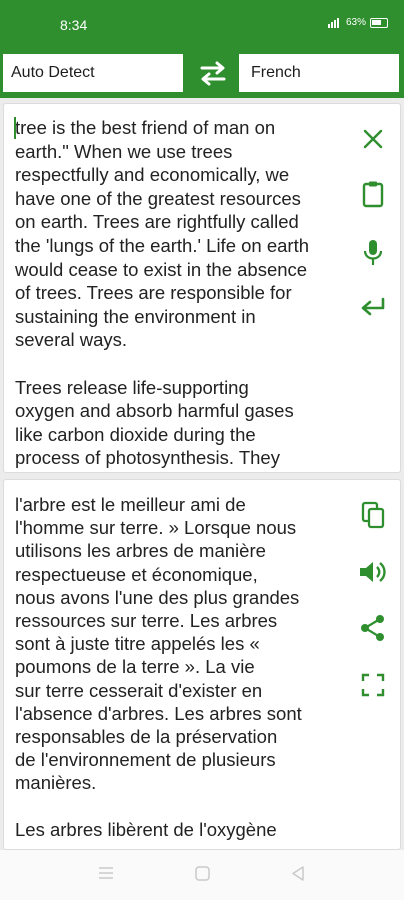  Describe the element at coordinates (298, 873) in the screenshot. I see `back-icon` at that location.